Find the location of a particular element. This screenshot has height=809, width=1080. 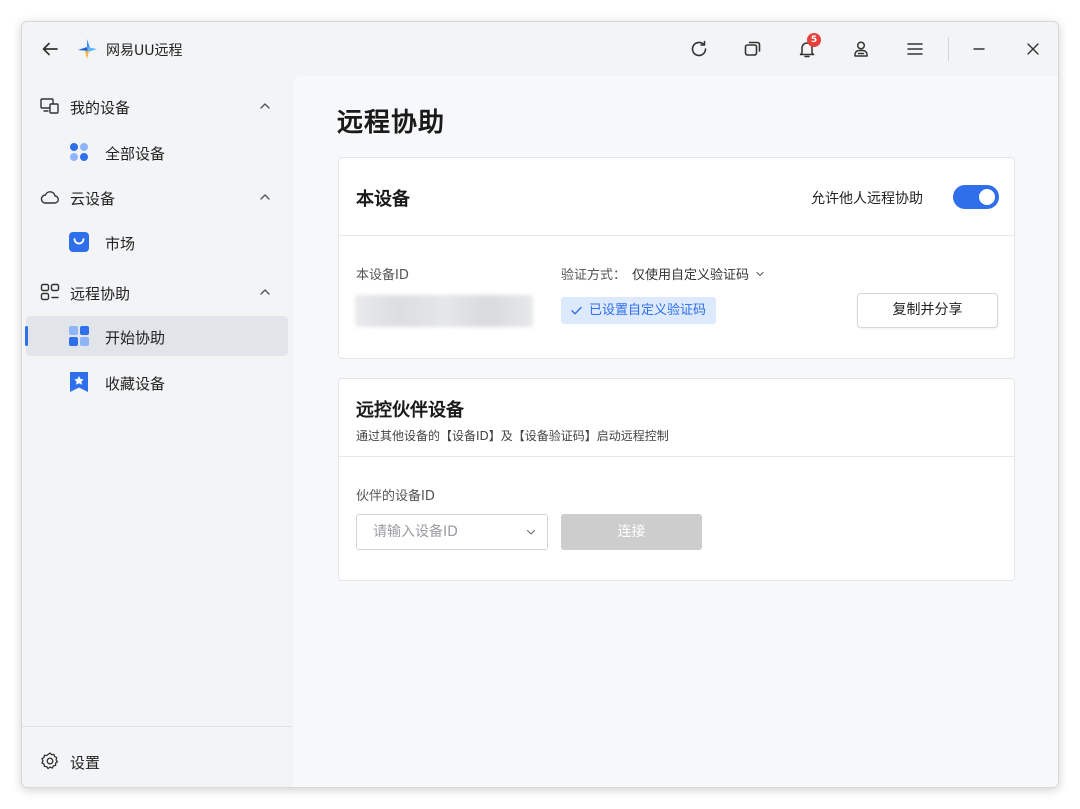

verify-status-chip: 已设置自定义验证码 is located at coordinates (639, 310).